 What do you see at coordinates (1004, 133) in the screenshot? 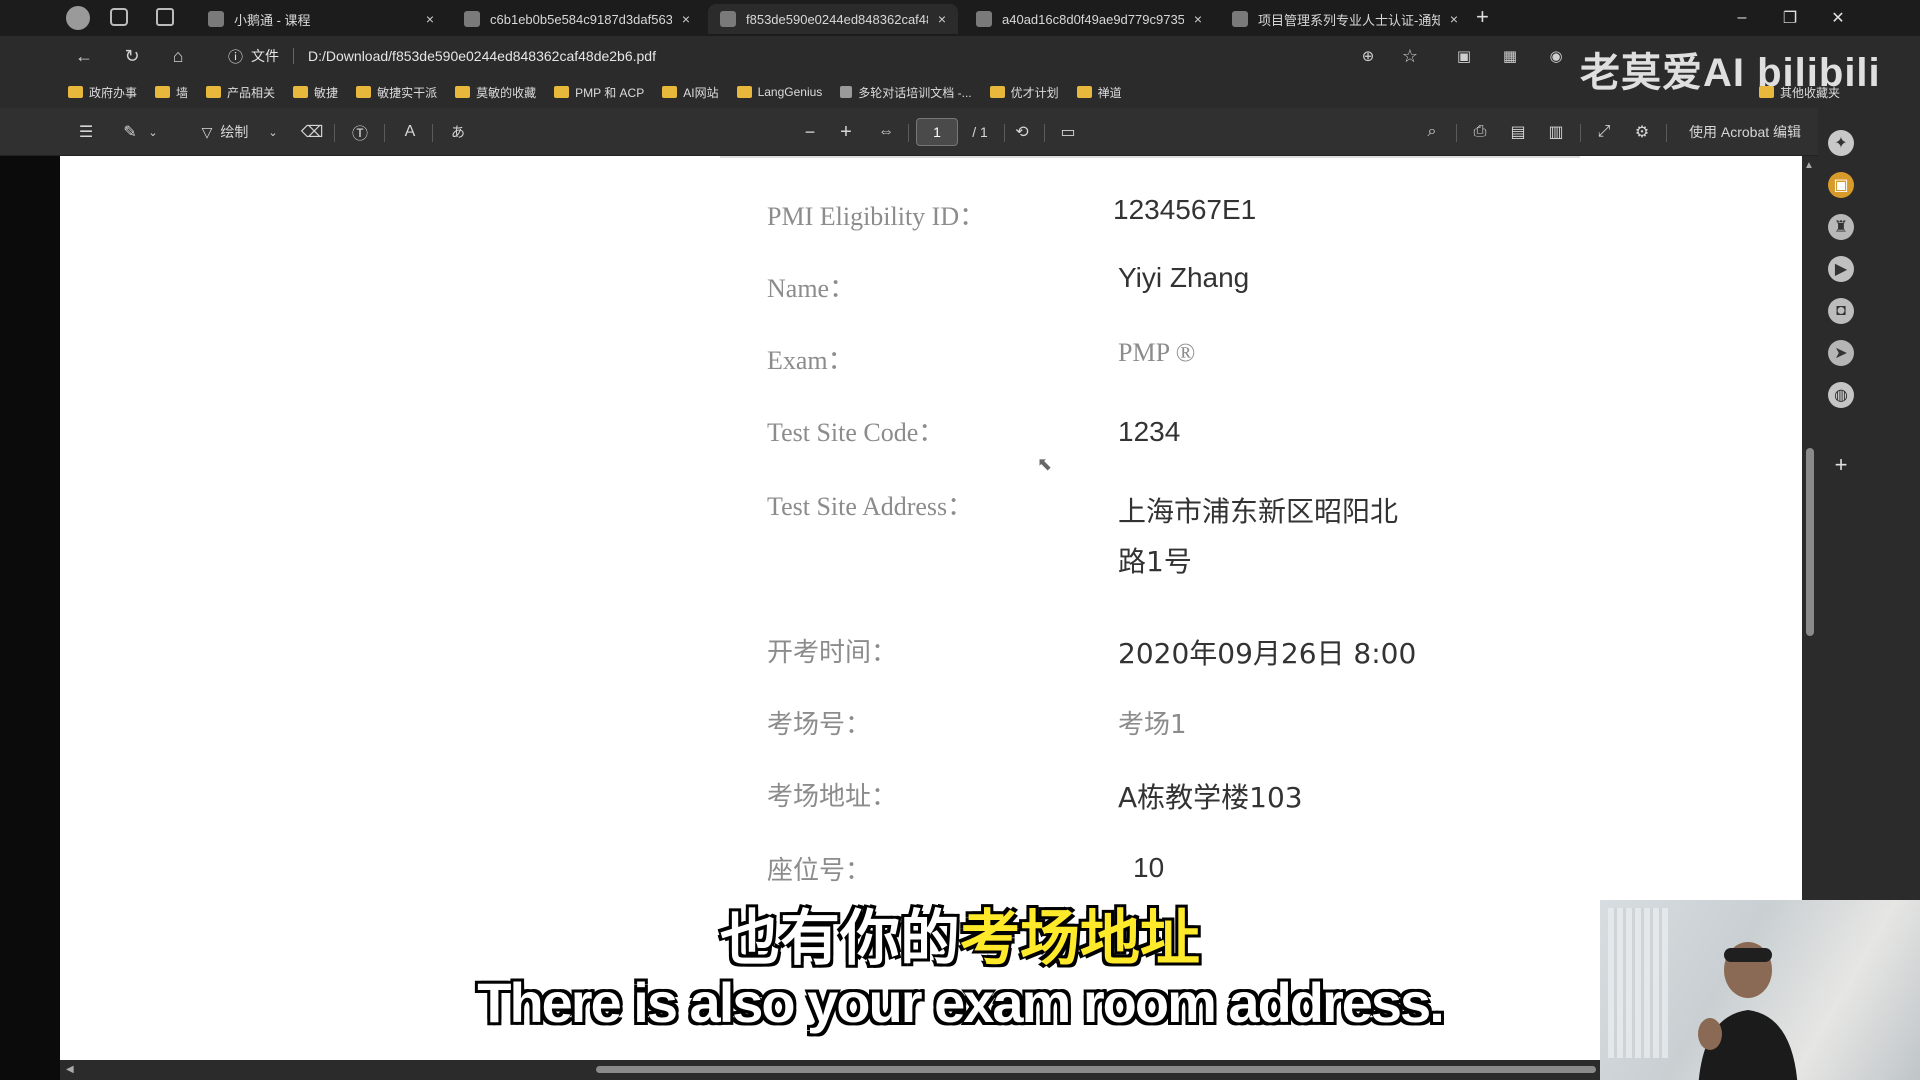
I see `toolbar-divider` at bounding box center [1004, 133].